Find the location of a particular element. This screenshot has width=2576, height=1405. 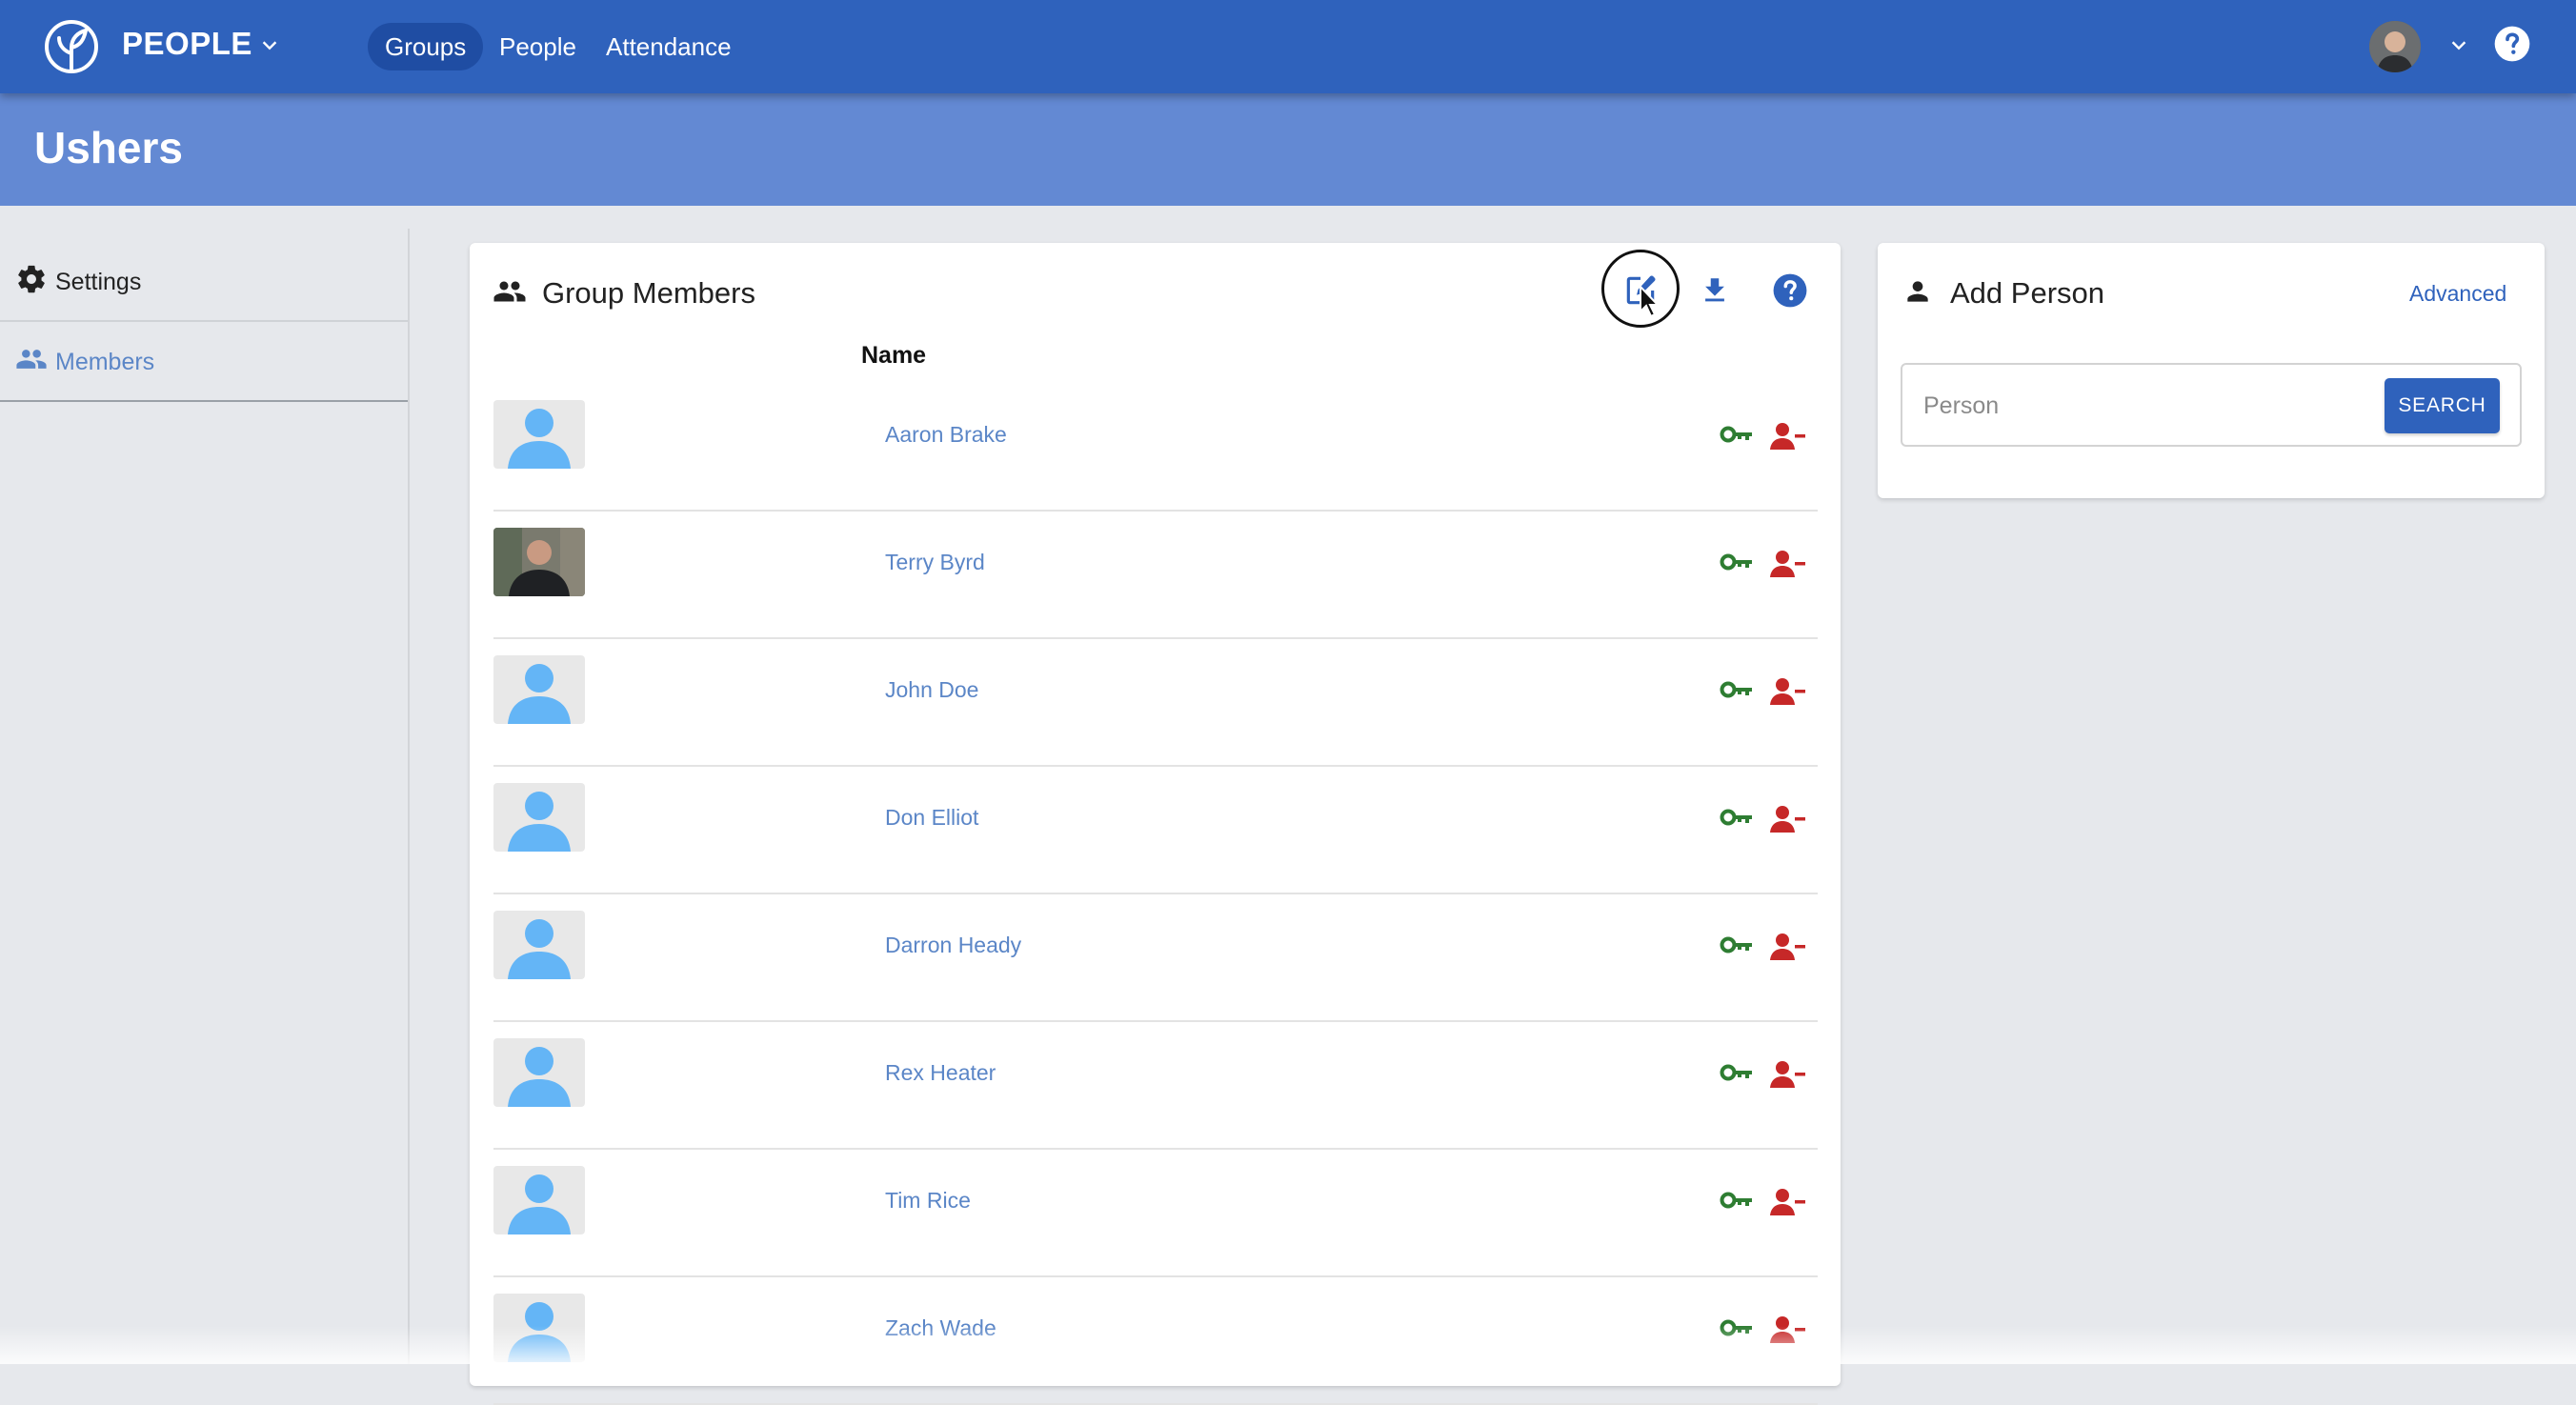

table-row: Rex Heater is located at coordinates (1156, 1086).